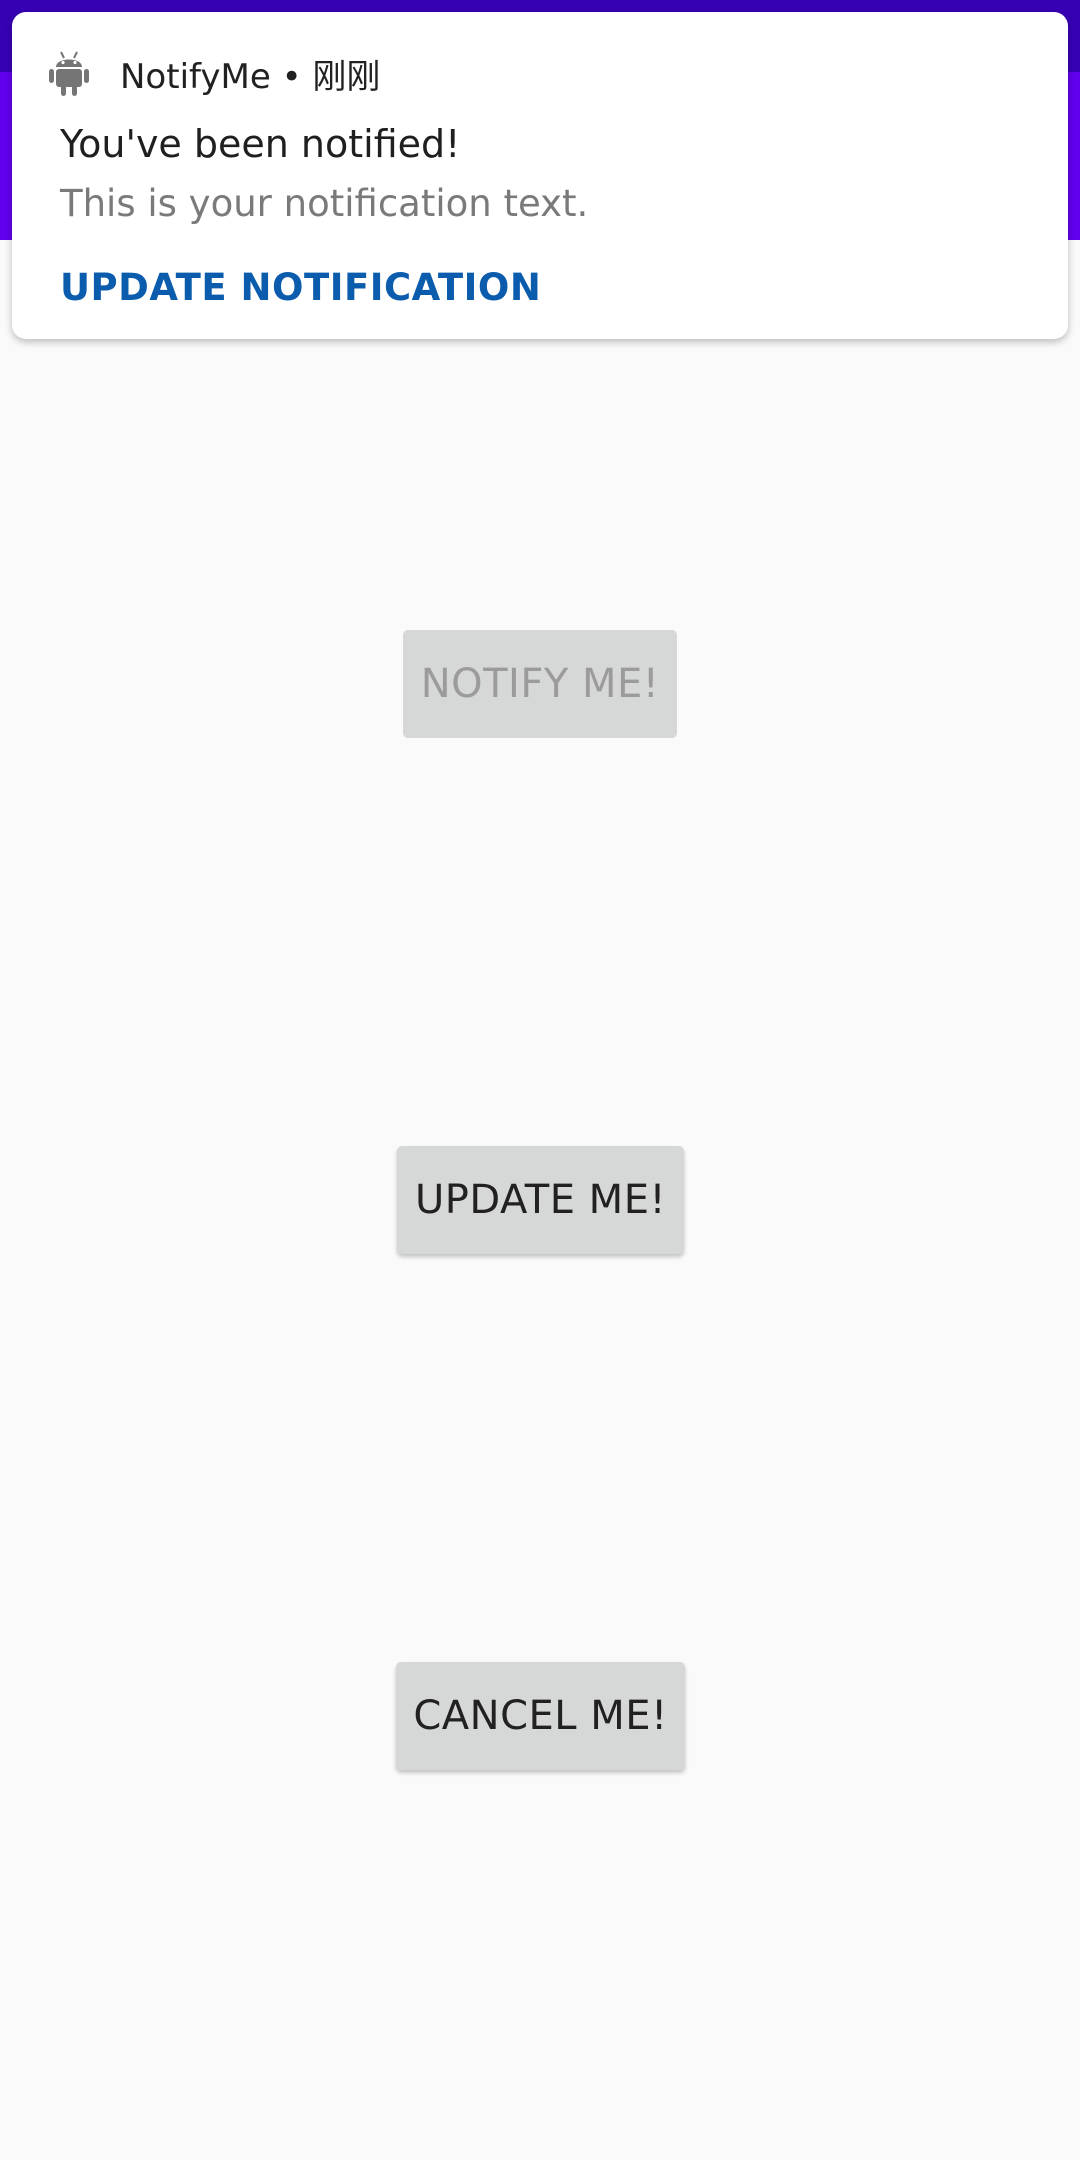  What do you see at coordinates (540, 684) in the screenshot?
I see `notify-me-button: NOTIFY ME!` at bounding box center [540, 684].